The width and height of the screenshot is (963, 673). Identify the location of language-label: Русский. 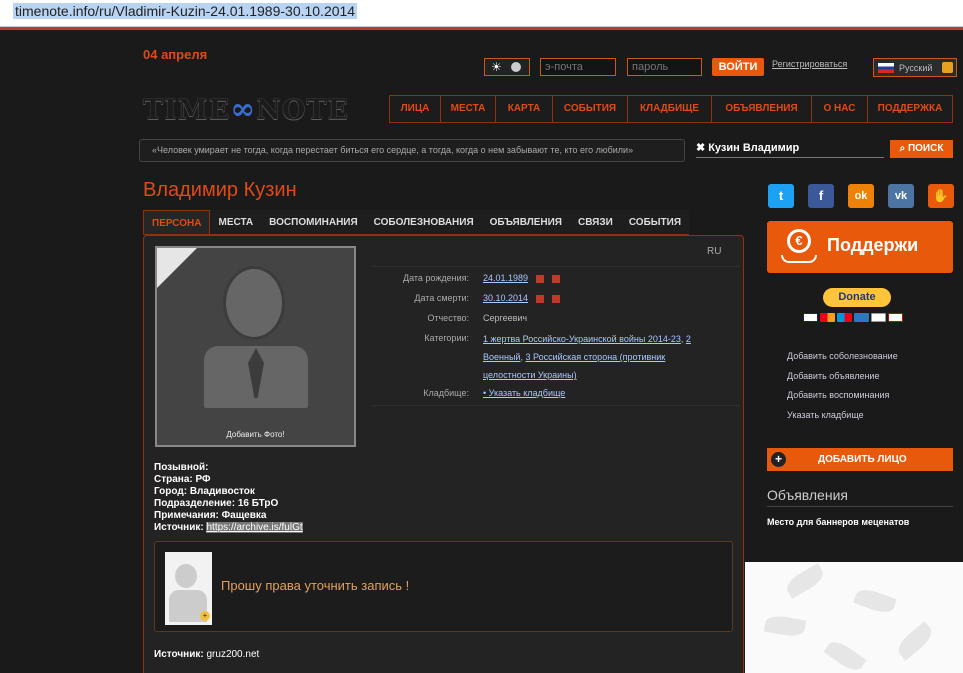
(916, 68).